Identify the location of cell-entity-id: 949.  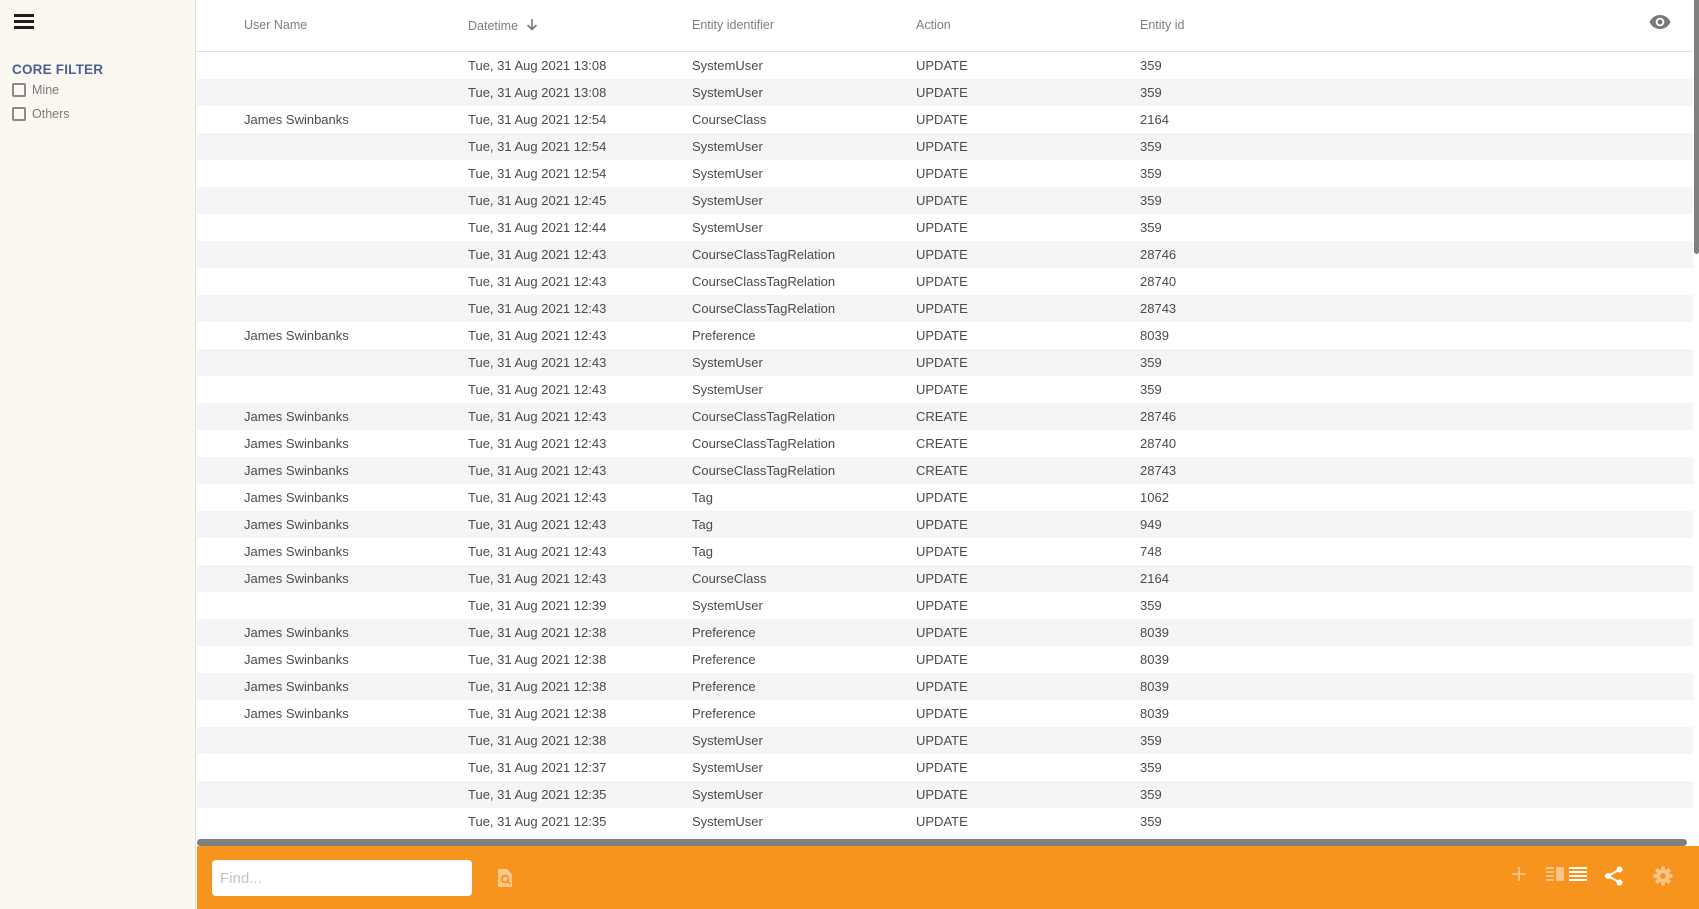
(1151, 524).